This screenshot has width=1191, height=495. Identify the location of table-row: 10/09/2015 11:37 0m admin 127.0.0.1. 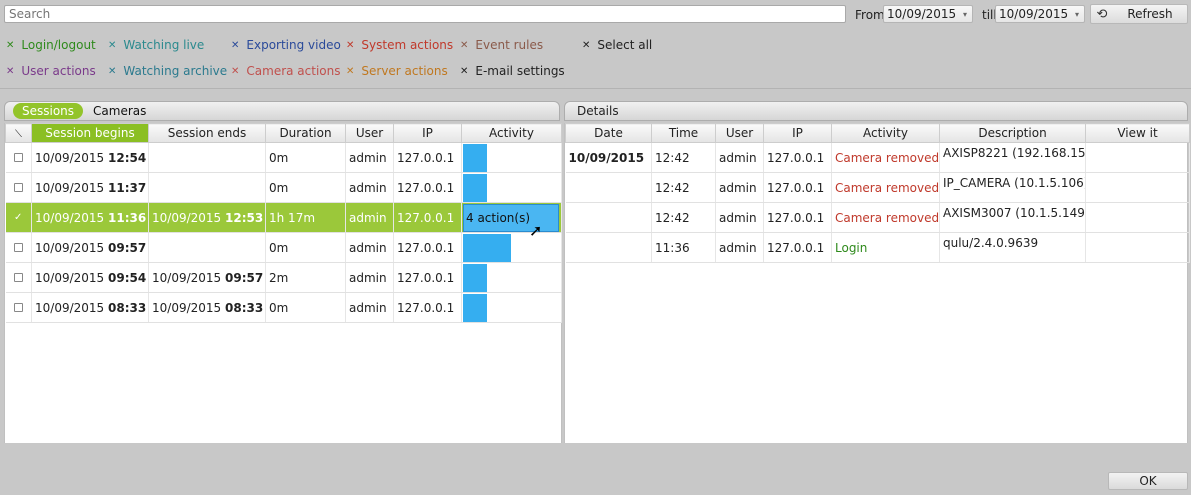
(283, 187).